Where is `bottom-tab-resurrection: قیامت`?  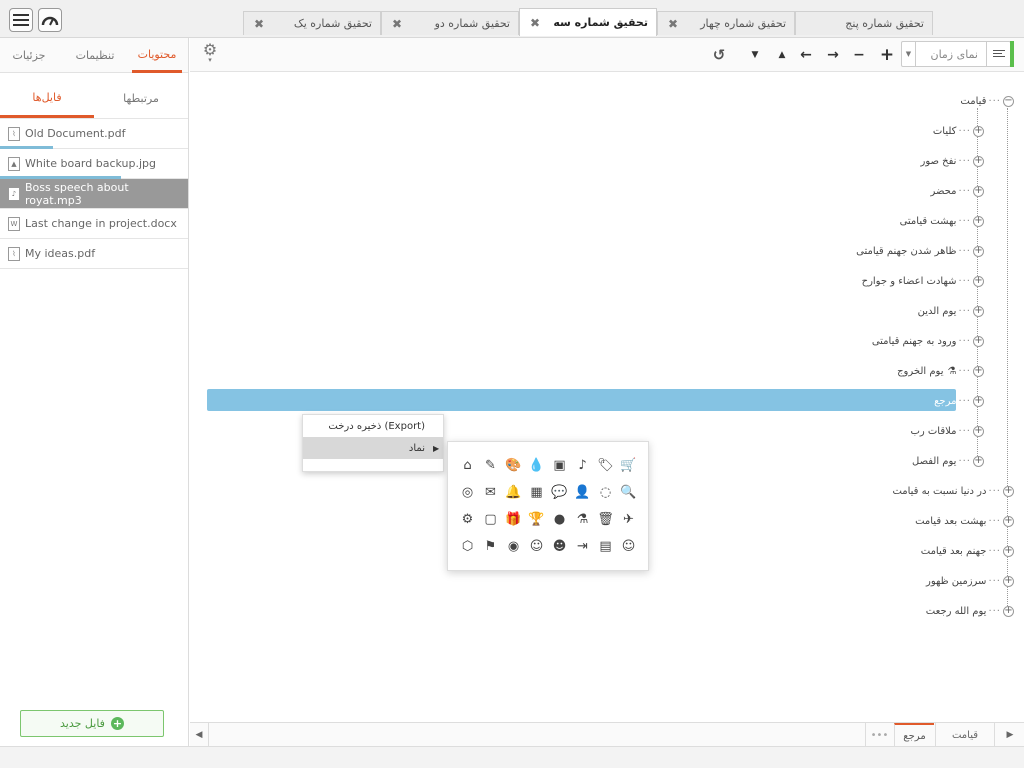
bottom-tab-resurrection: قیامت is located at coordinates (965, 735).